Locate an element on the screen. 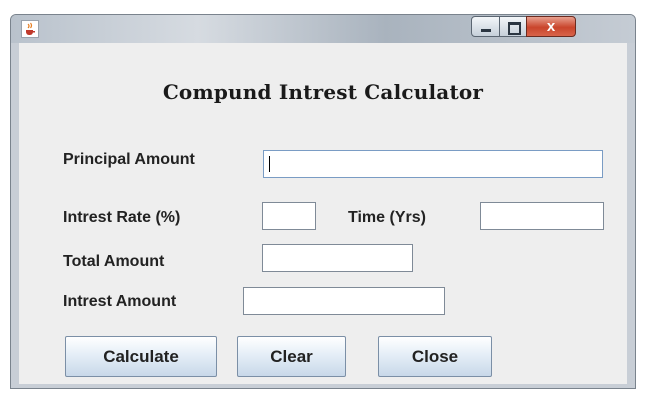  total-amount-field is located at coordinates (337, 258).